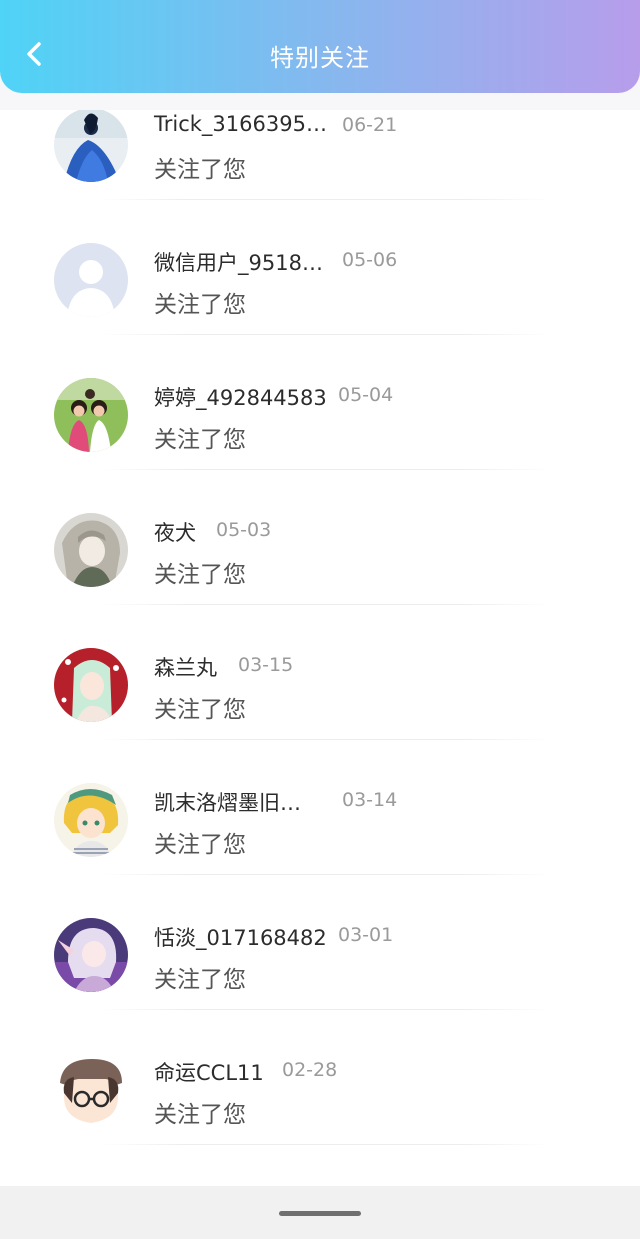  What do you see at coordinates (320, 581) in the screenshot?
I see `list-item: 夜犬 05-03 关注了您` at bounding box center [320, 581].